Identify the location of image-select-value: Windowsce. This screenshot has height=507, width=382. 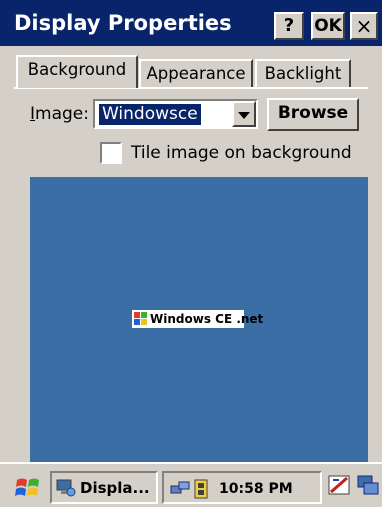
(150, 114).